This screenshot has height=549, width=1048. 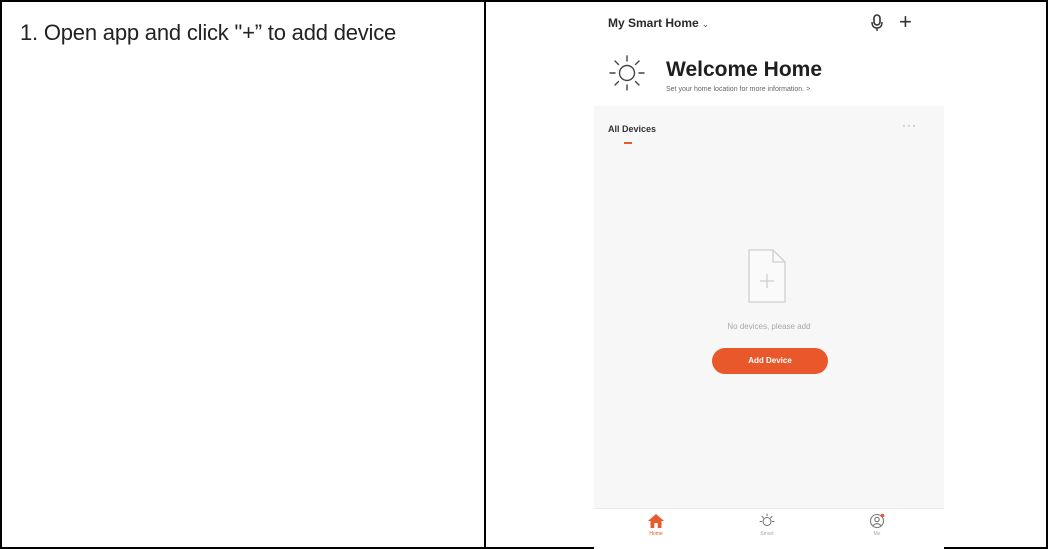 What do you see at coordinates (653, 23) in the screenshot?
I see `home-name-label: My Smart Home` at bounding box center [653, 23].